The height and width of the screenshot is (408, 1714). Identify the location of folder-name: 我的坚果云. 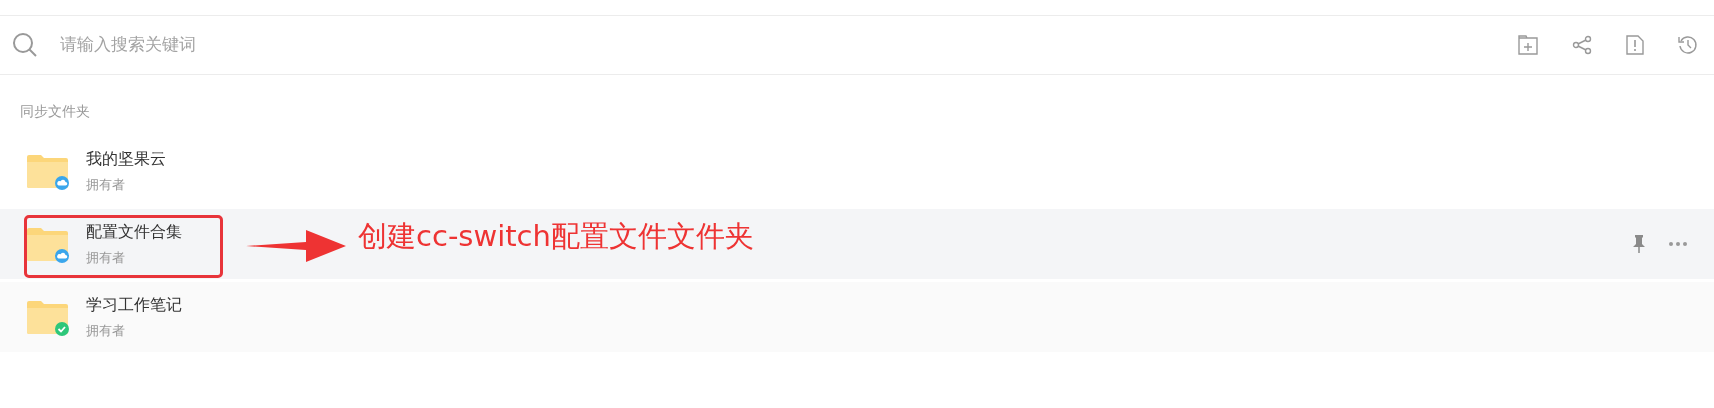
(126, 159).